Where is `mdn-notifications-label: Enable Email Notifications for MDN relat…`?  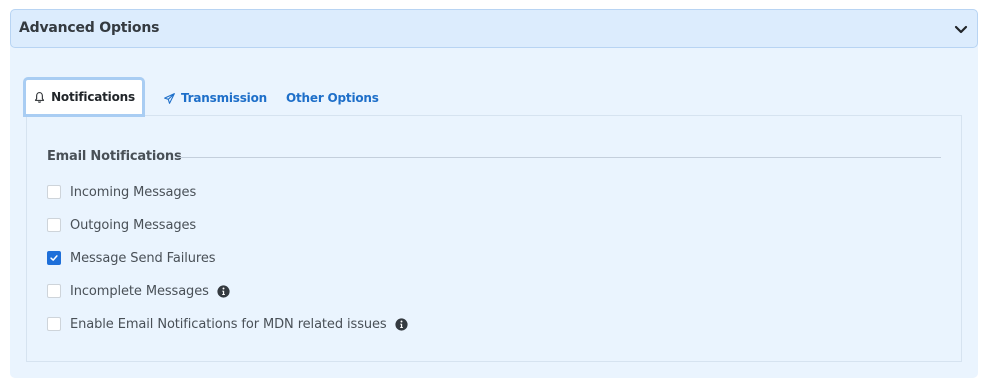 mdn-notifications-label: Enable Email Notifications for MDN relat… is located at coordinates (228, 324).